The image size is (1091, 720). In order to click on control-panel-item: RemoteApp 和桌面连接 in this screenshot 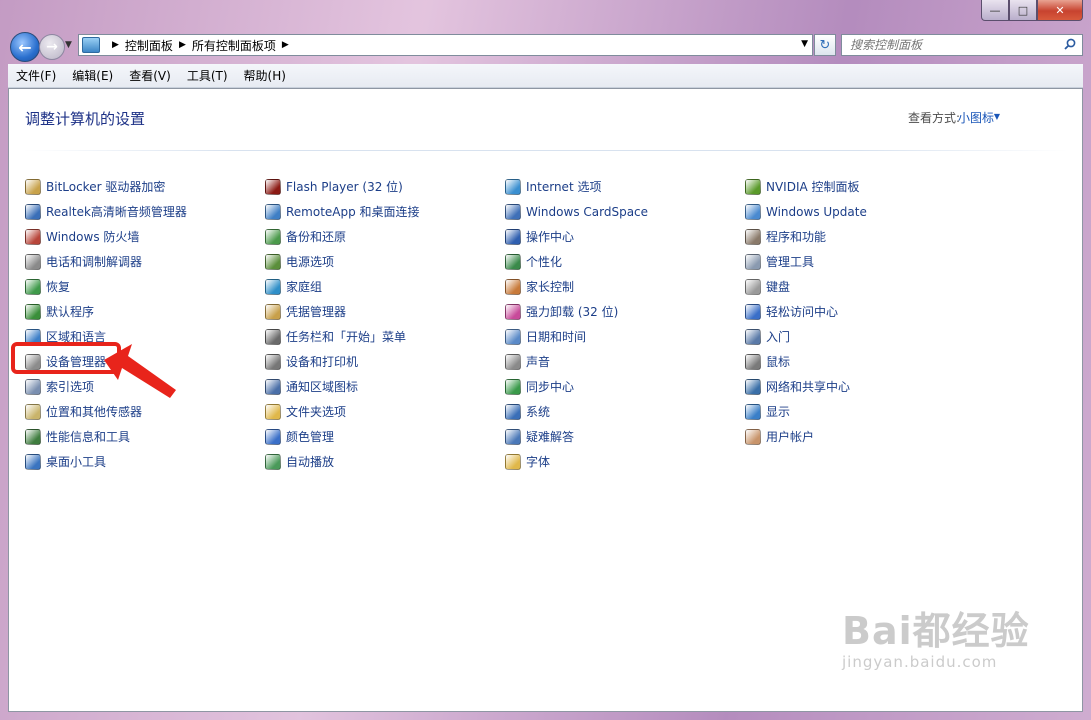, I will do `click(382, 211)`.